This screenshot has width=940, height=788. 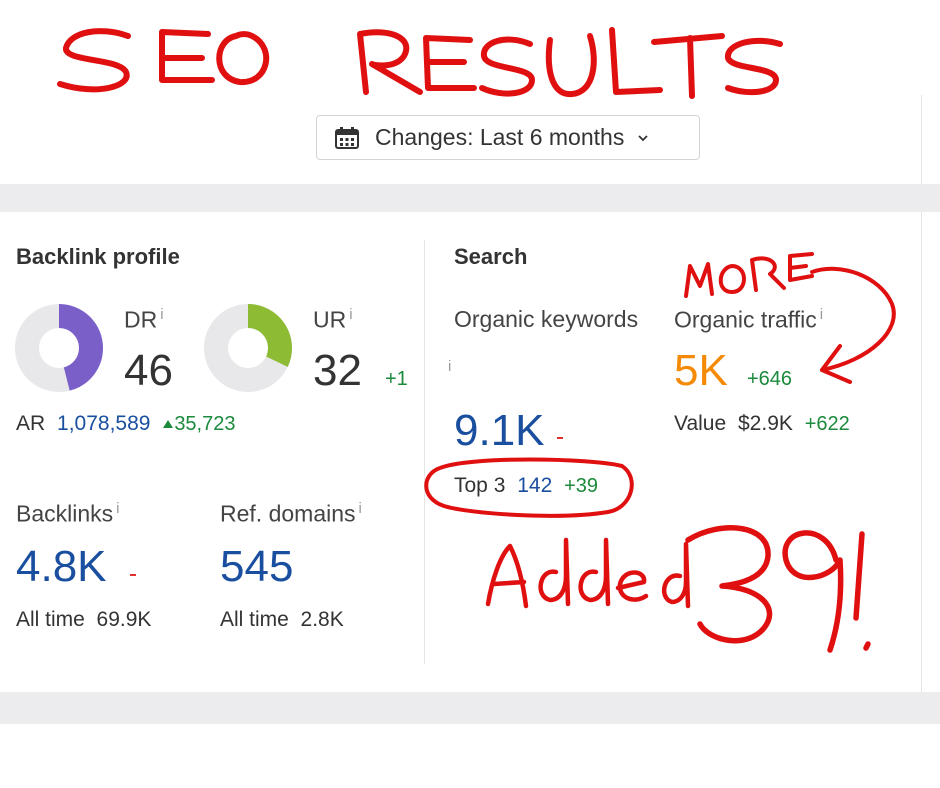 I want to click on ur-info-icon: i, so click(x=350, y=314).